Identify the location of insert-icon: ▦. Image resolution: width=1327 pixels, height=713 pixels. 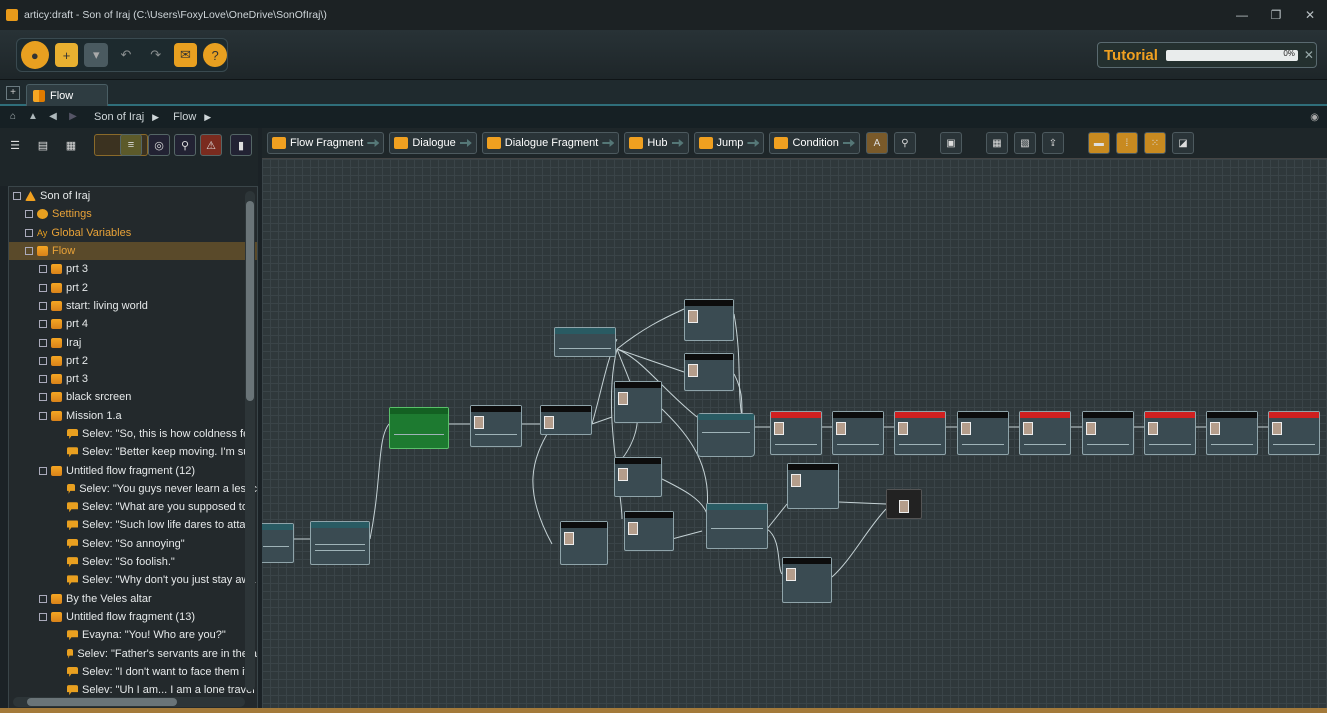
(996, 143).